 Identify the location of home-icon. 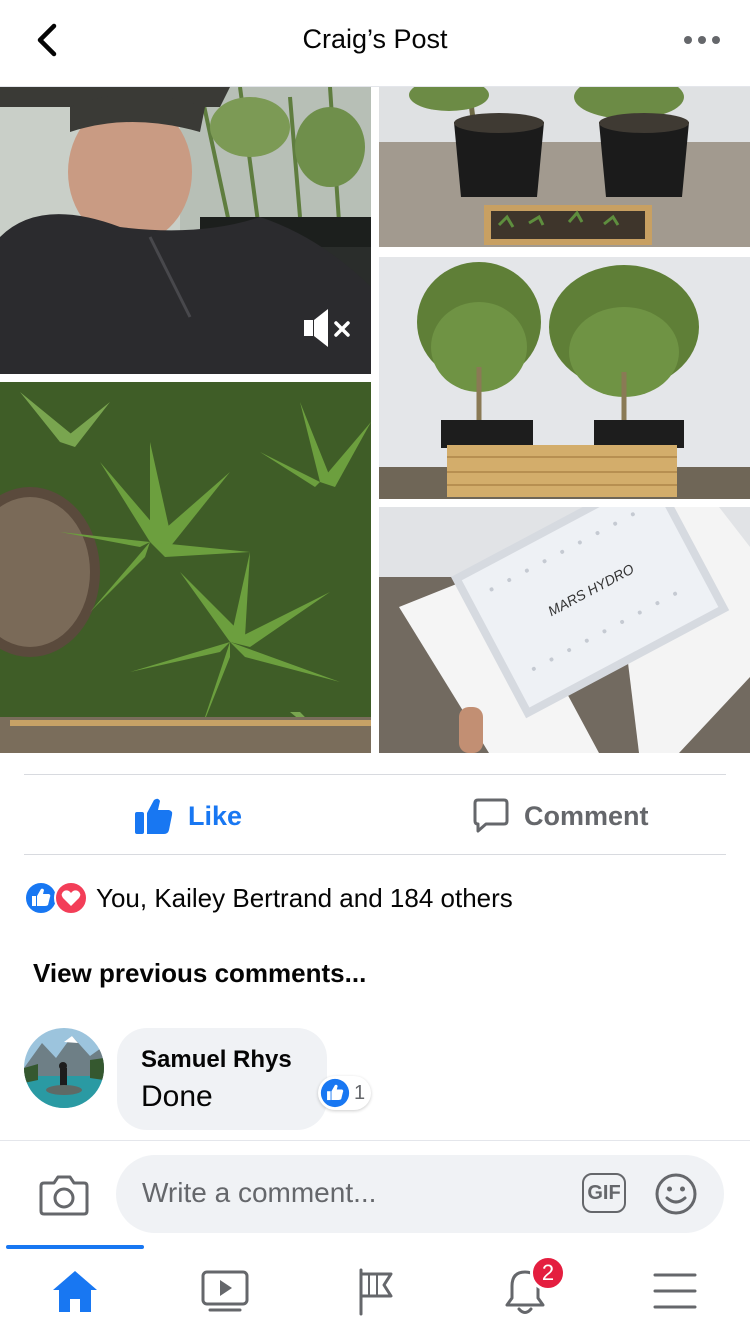
(75, 1291).